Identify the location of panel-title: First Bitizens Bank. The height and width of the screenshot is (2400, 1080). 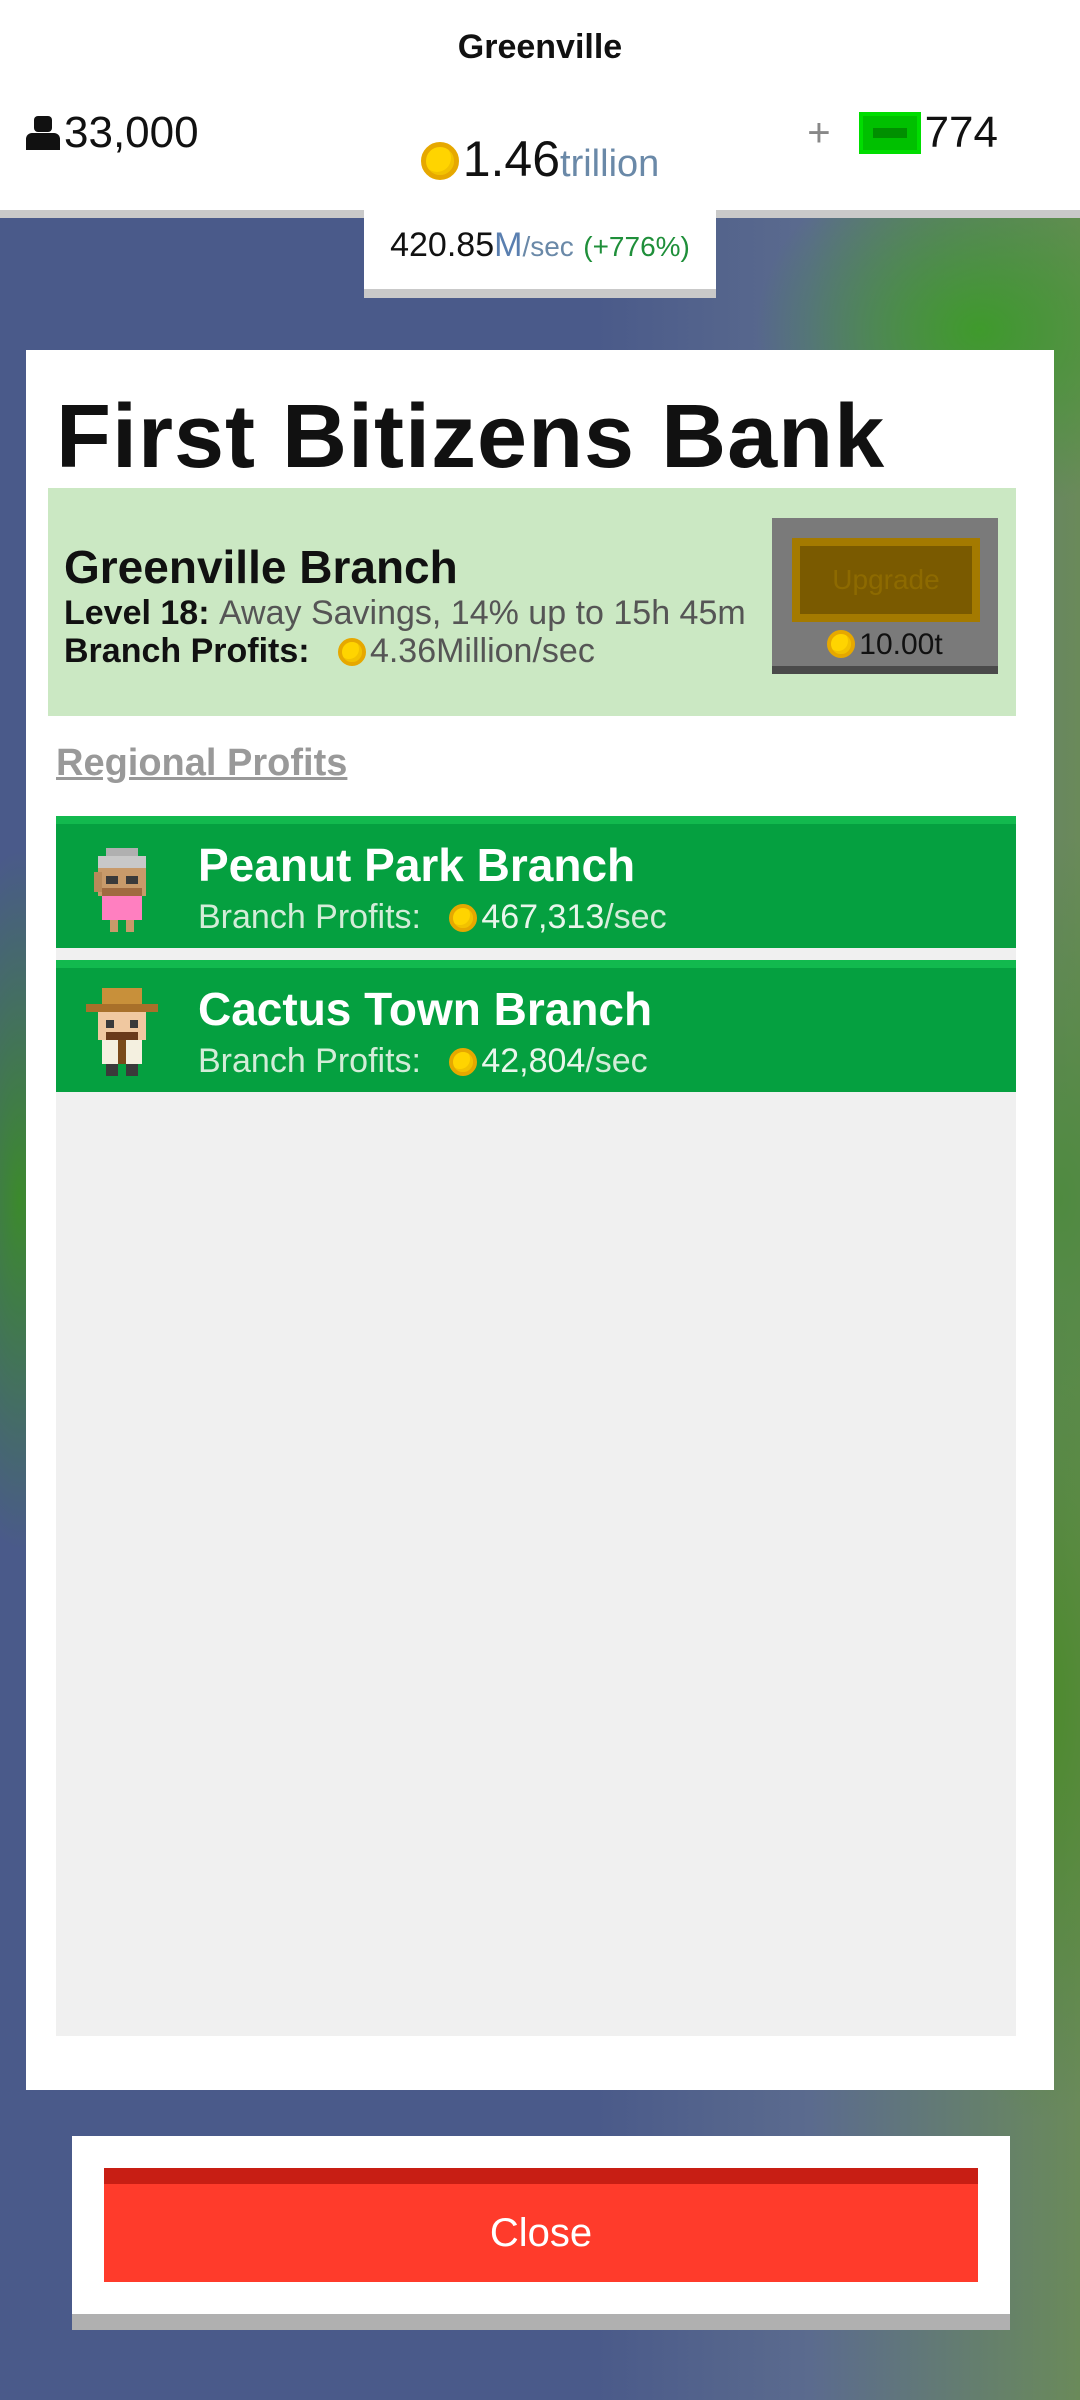
(471, 437).